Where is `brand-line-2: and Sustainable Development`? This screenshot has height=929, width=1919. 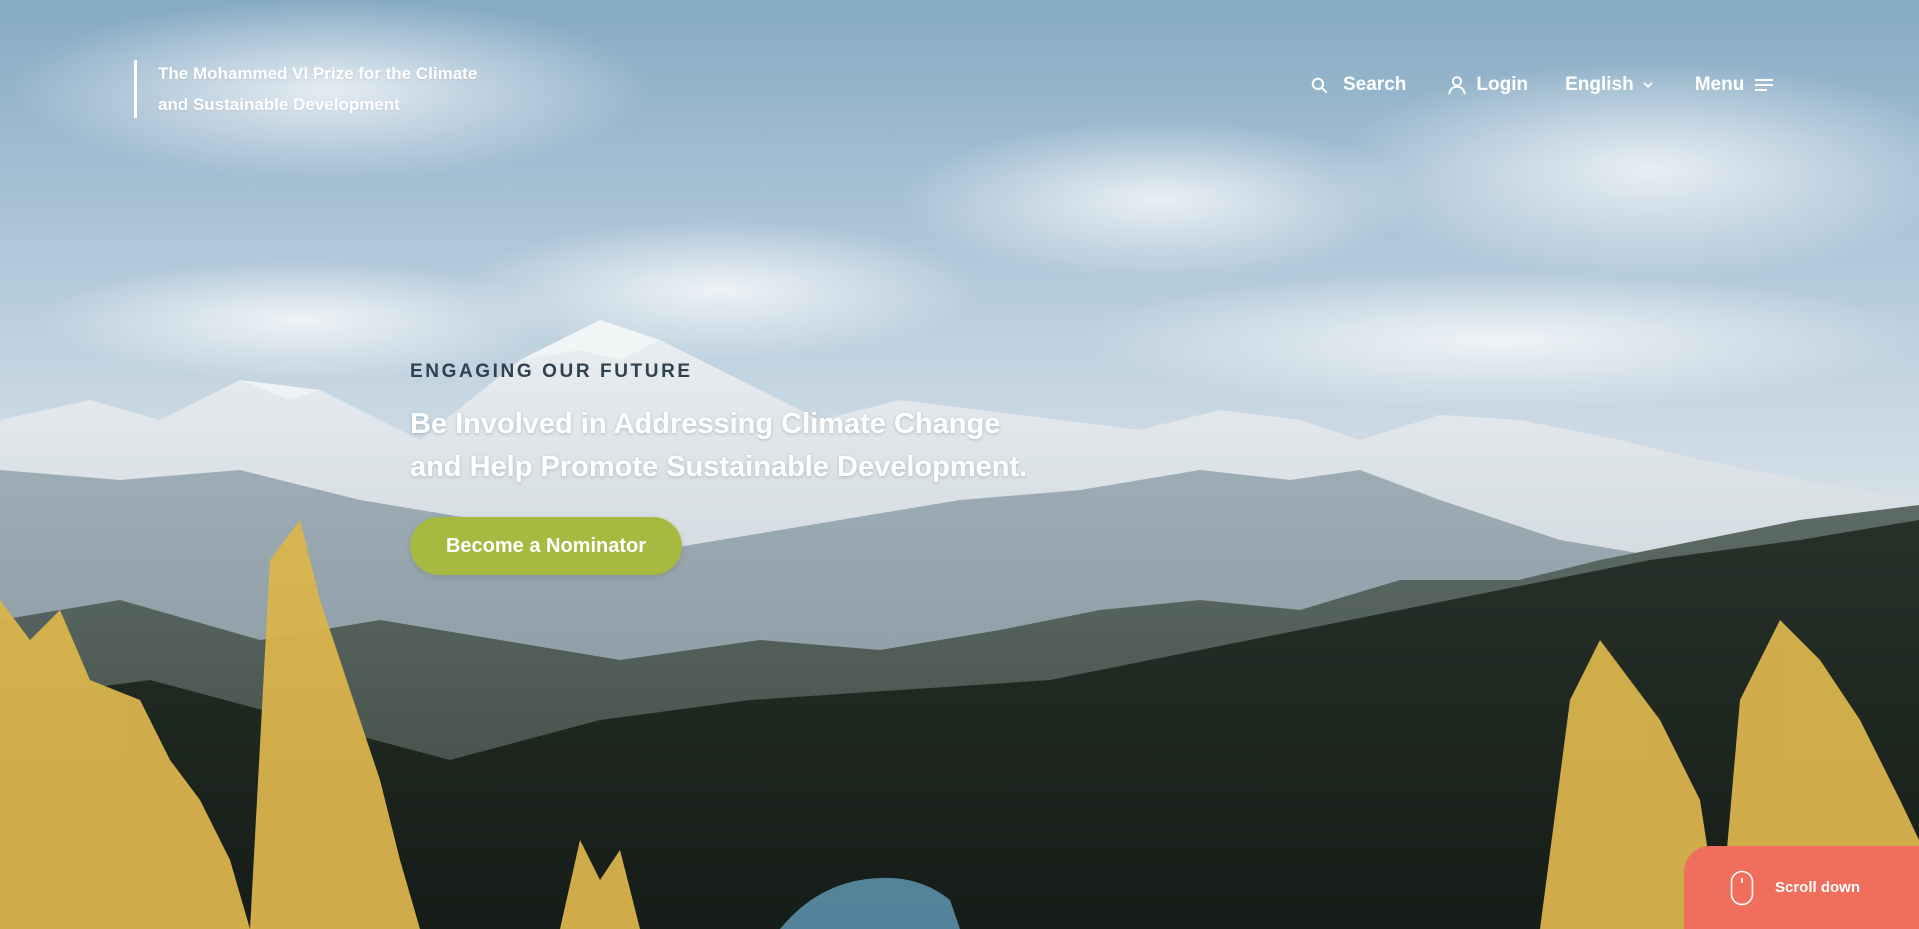
brand-line-2: and Sustainable Development is located at coordinates (279, 104).